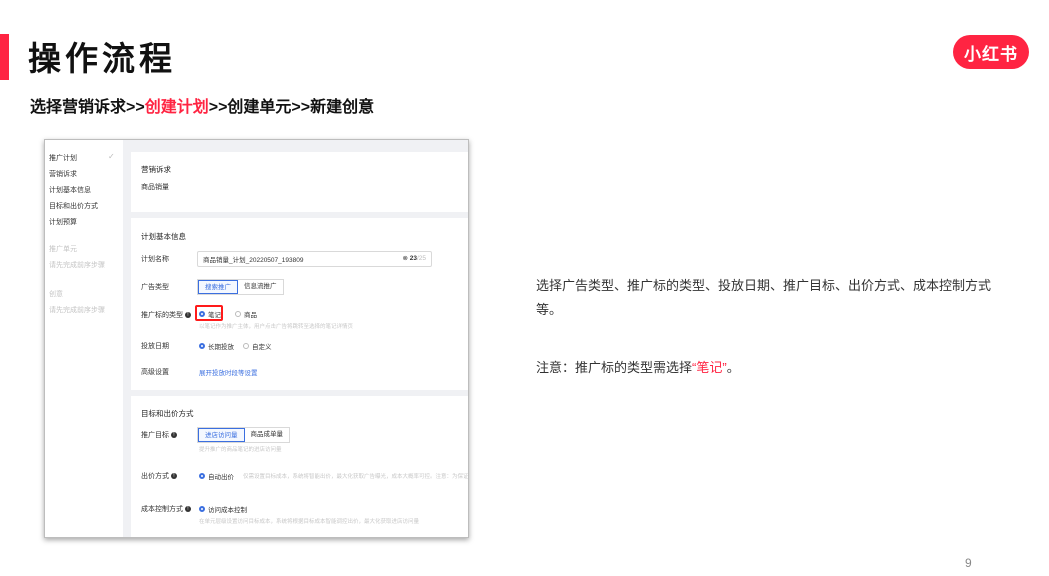 This screenshot has height=576, width=1049. Describe the element at coordinates (221, 435) in the screenshot. I see `goal-store-visits: 进店访问量` at that location.